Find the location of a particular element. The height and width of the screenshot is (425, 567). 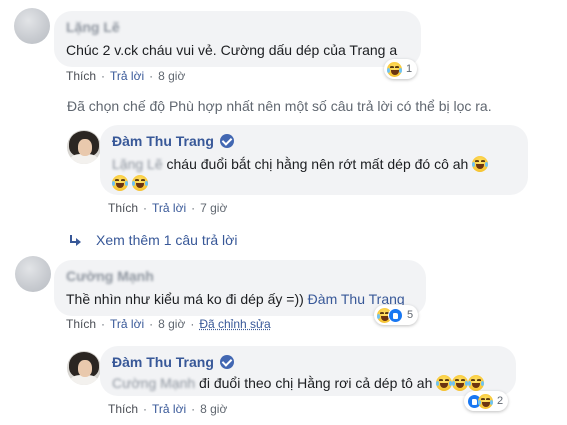

comment-author: Cường Mạnh is located at coordinates (240, 276).